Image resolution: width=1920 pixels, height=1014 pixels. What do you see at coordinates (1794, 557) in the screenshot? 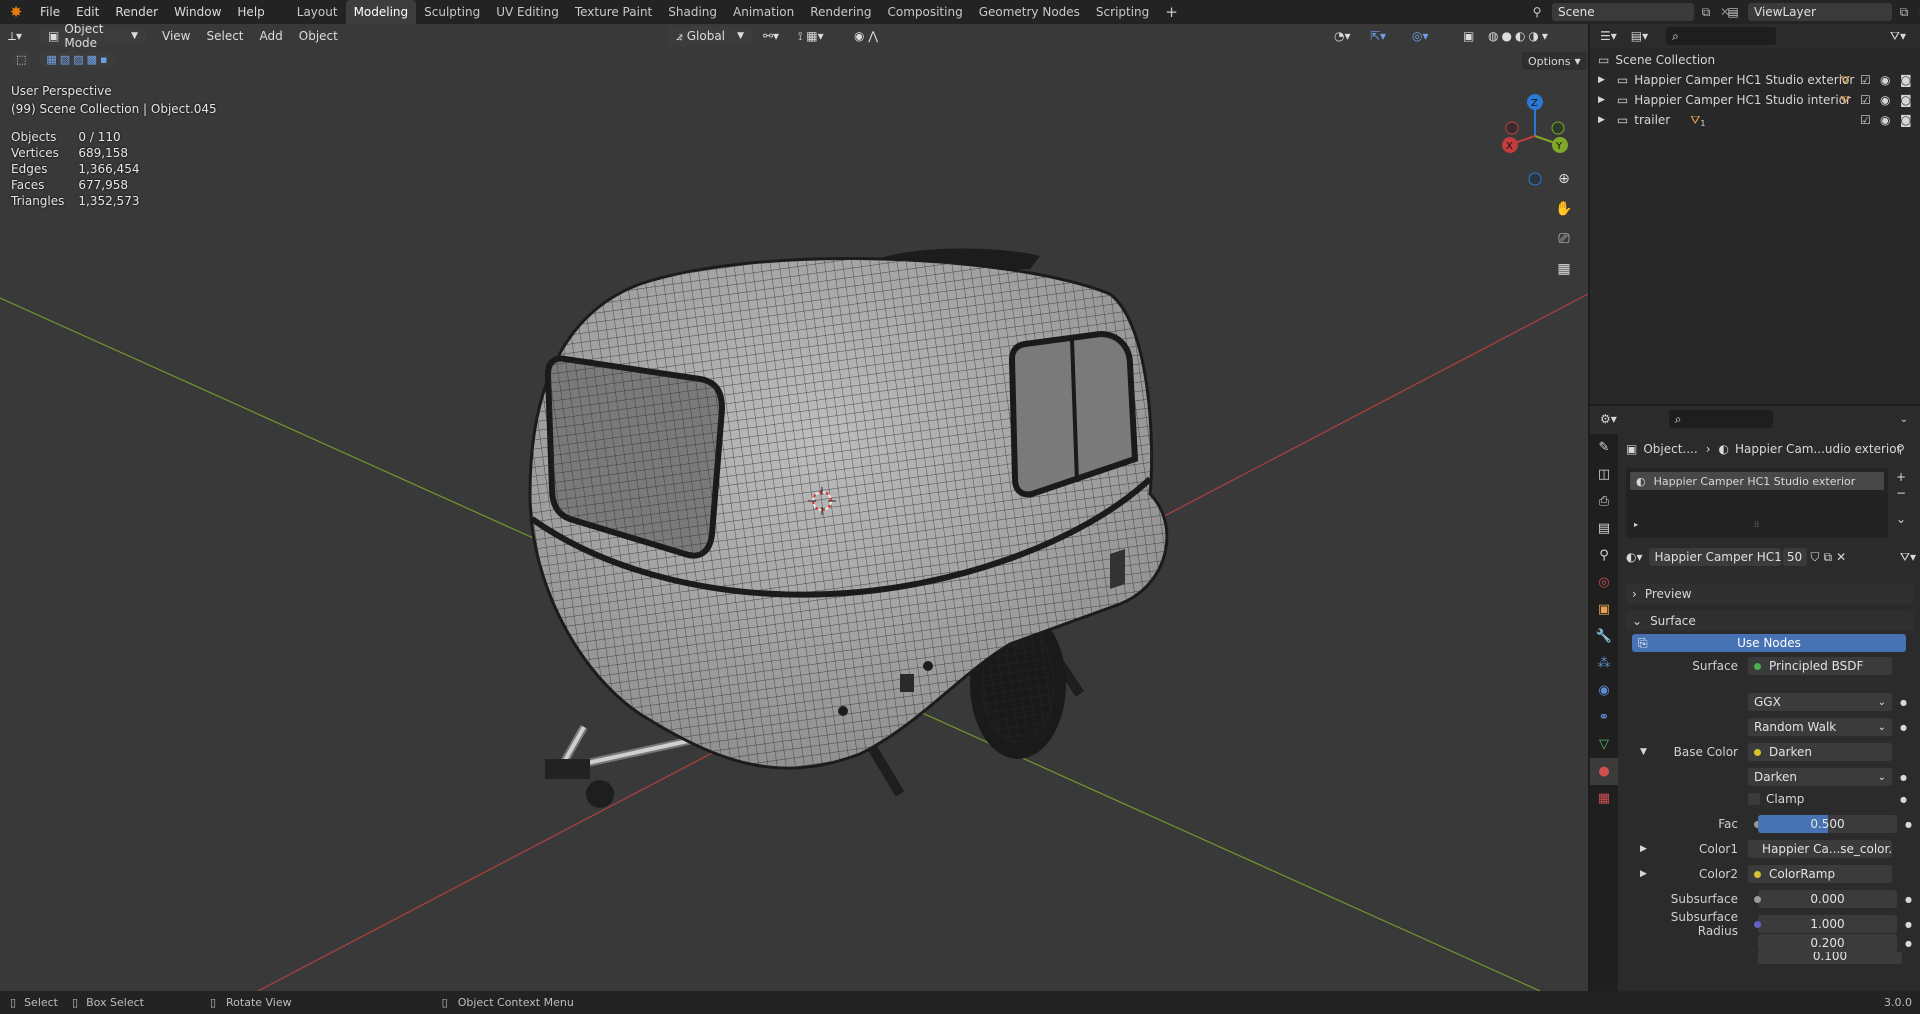
I see `users-count: 50` at bounding box center [1794, 557].